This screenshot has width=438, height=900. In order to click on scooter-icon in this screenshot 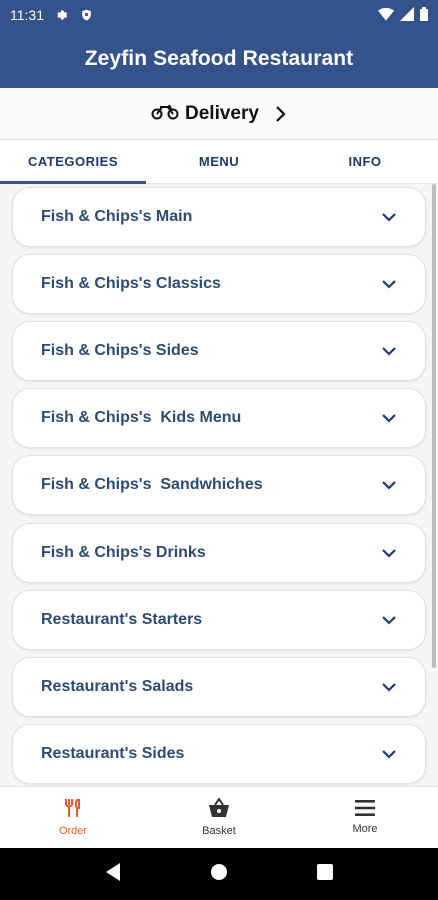, I will do `click(165, 113)`.